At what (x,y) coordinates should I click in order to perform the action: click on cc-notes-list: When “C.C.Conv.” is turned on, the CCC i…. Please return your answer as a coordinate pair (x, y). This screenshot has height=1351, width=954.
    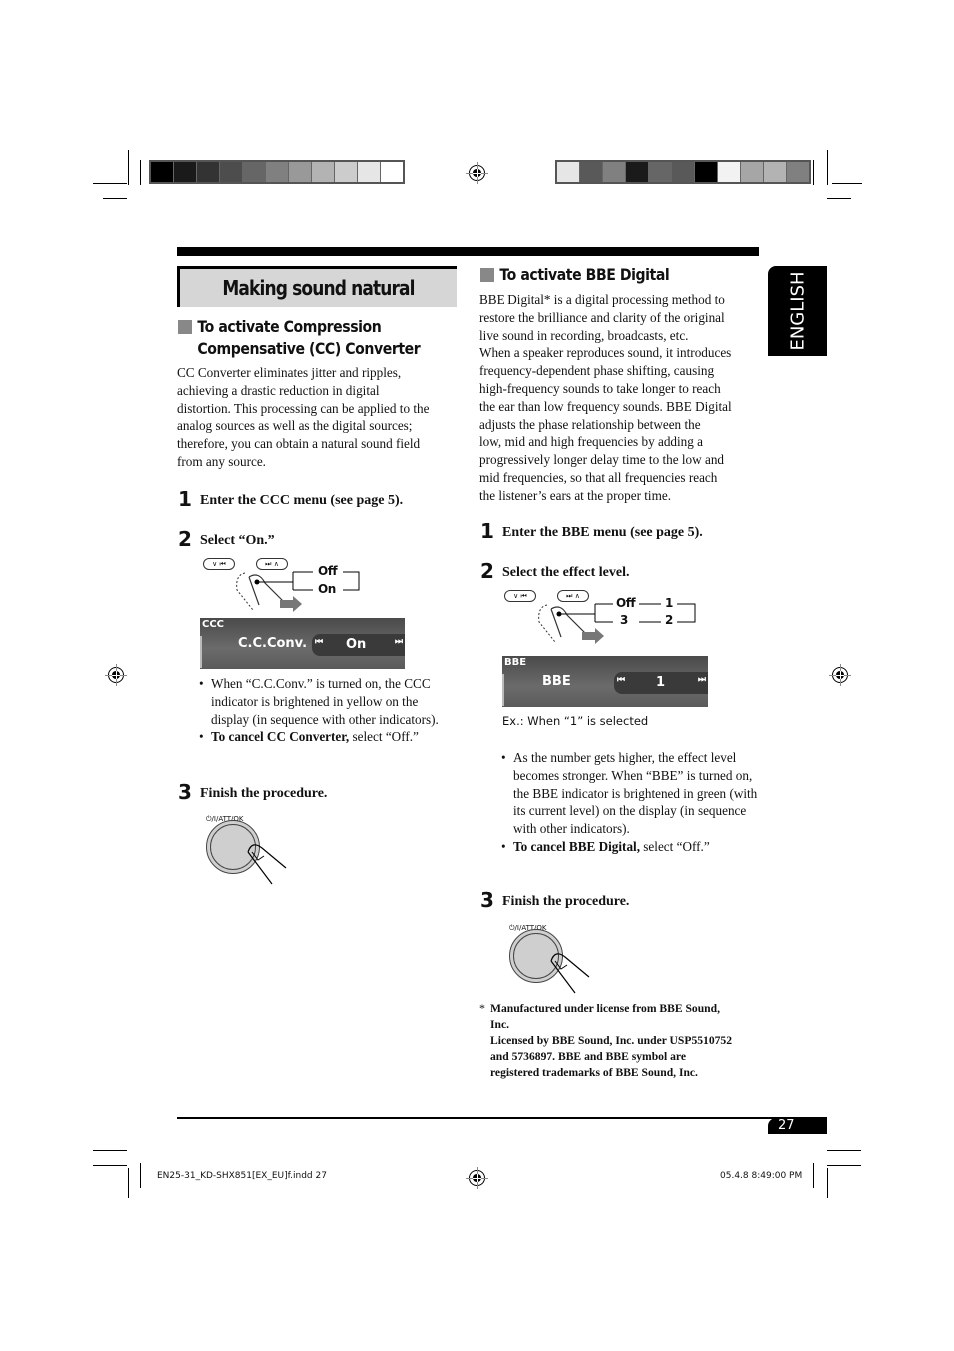
    Looking at the image, I should click on (329, 710).